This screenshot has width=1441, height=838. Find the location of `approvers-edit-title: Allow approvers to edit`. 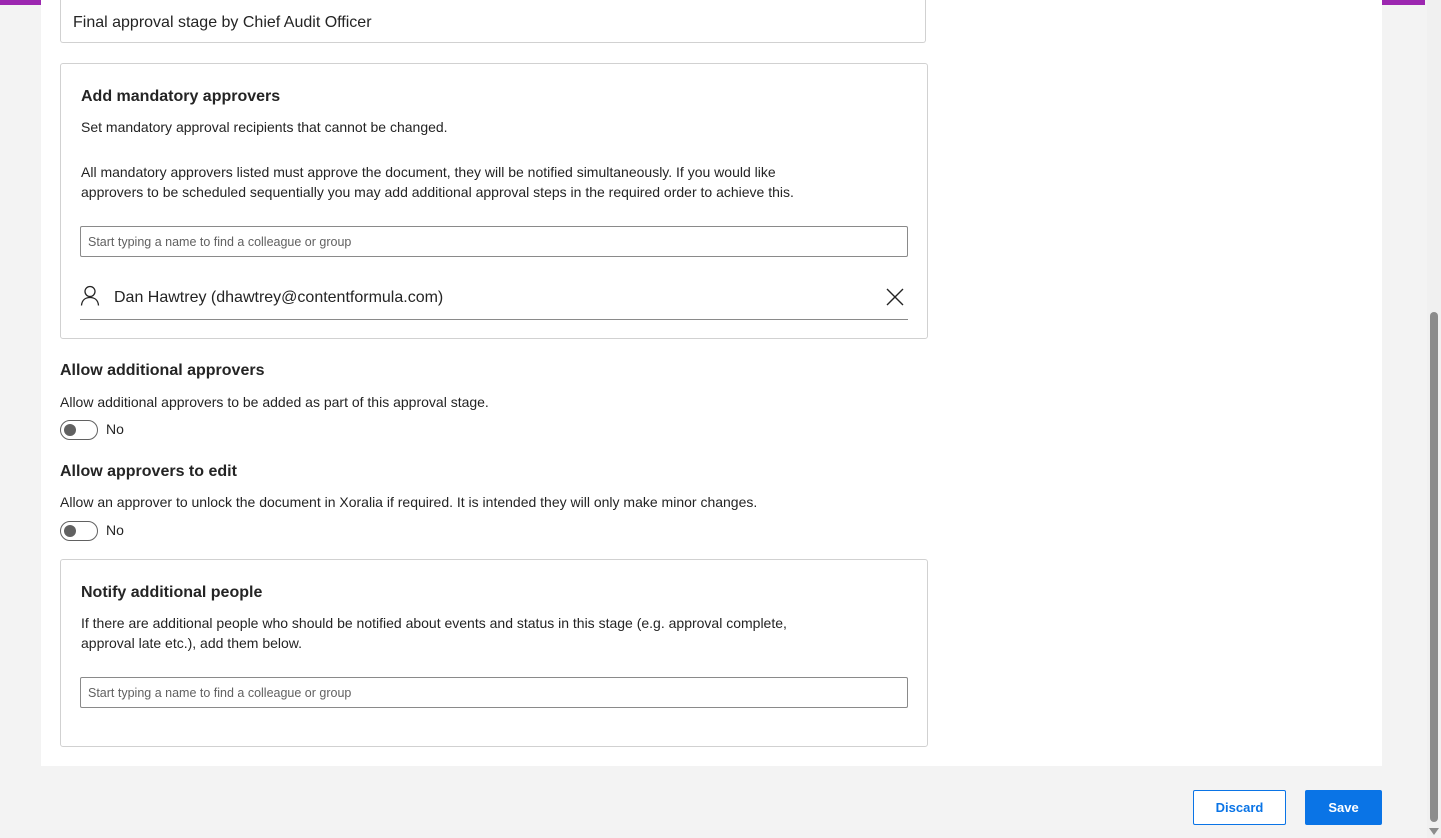

approvers-edit-title: Allow approvers to edit is located at coordinates (148, 471).